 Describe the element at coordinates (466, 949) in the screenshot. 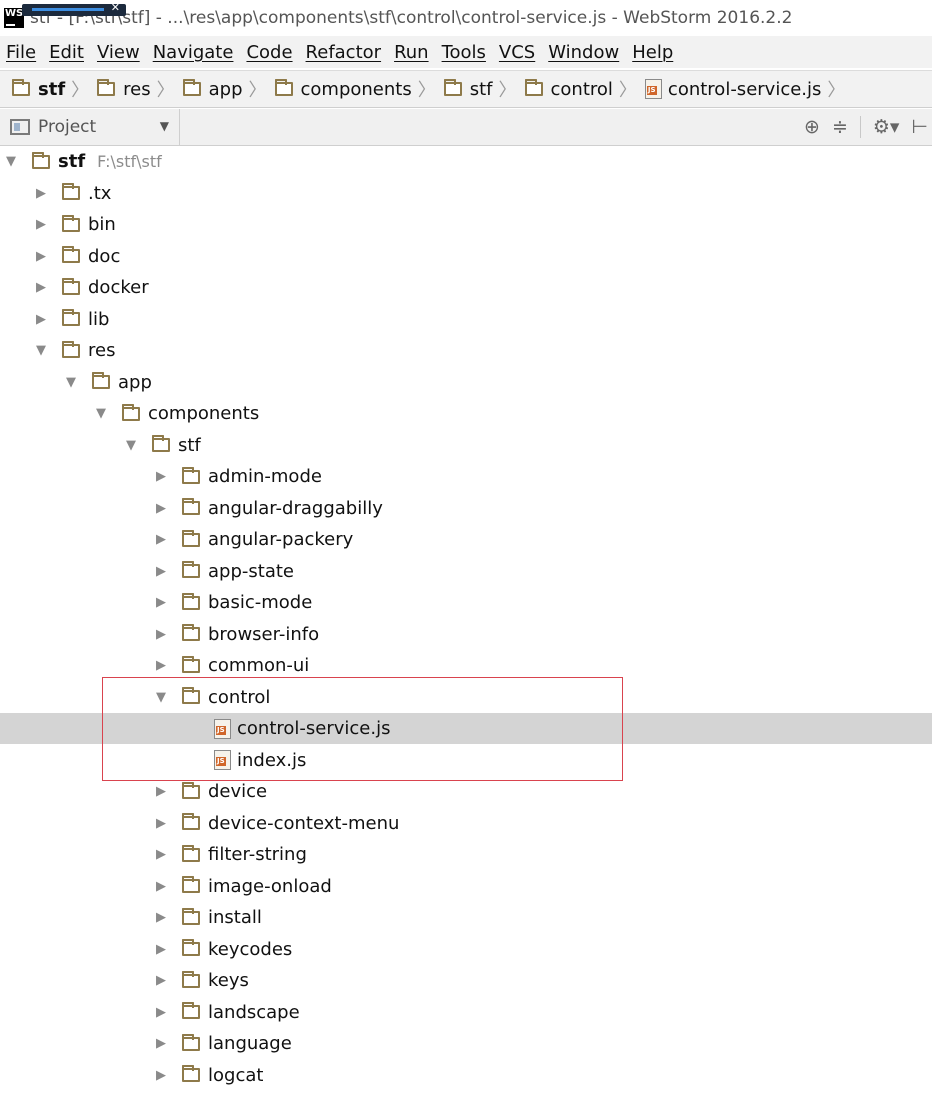

I see `tree-row: ▶ keycodes` at that location.